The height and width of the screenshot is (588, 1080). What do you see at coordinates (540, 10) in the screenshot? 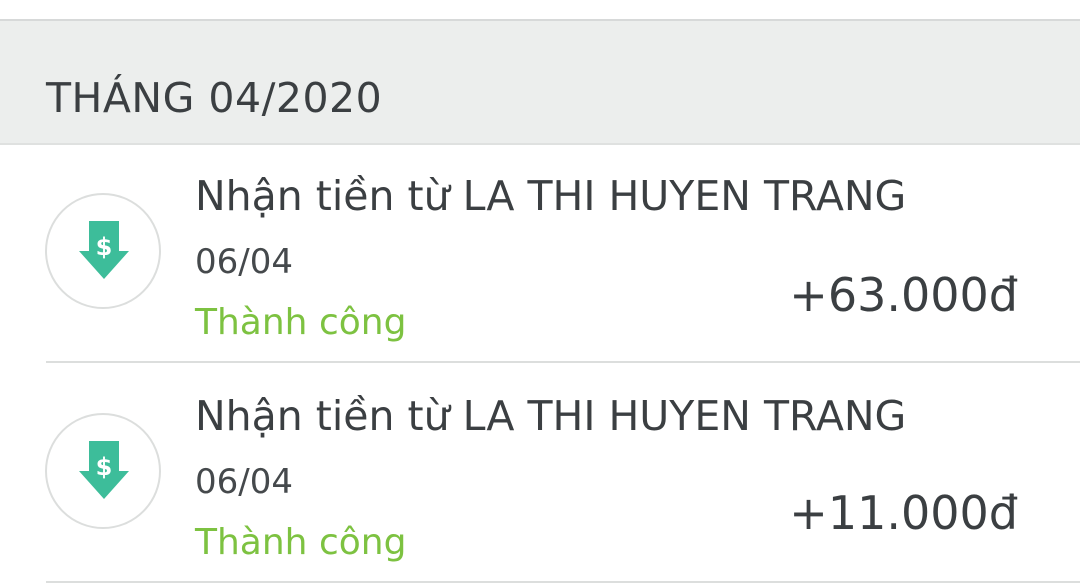
I see `top-bar-edge` at bounding box center [540, 10].